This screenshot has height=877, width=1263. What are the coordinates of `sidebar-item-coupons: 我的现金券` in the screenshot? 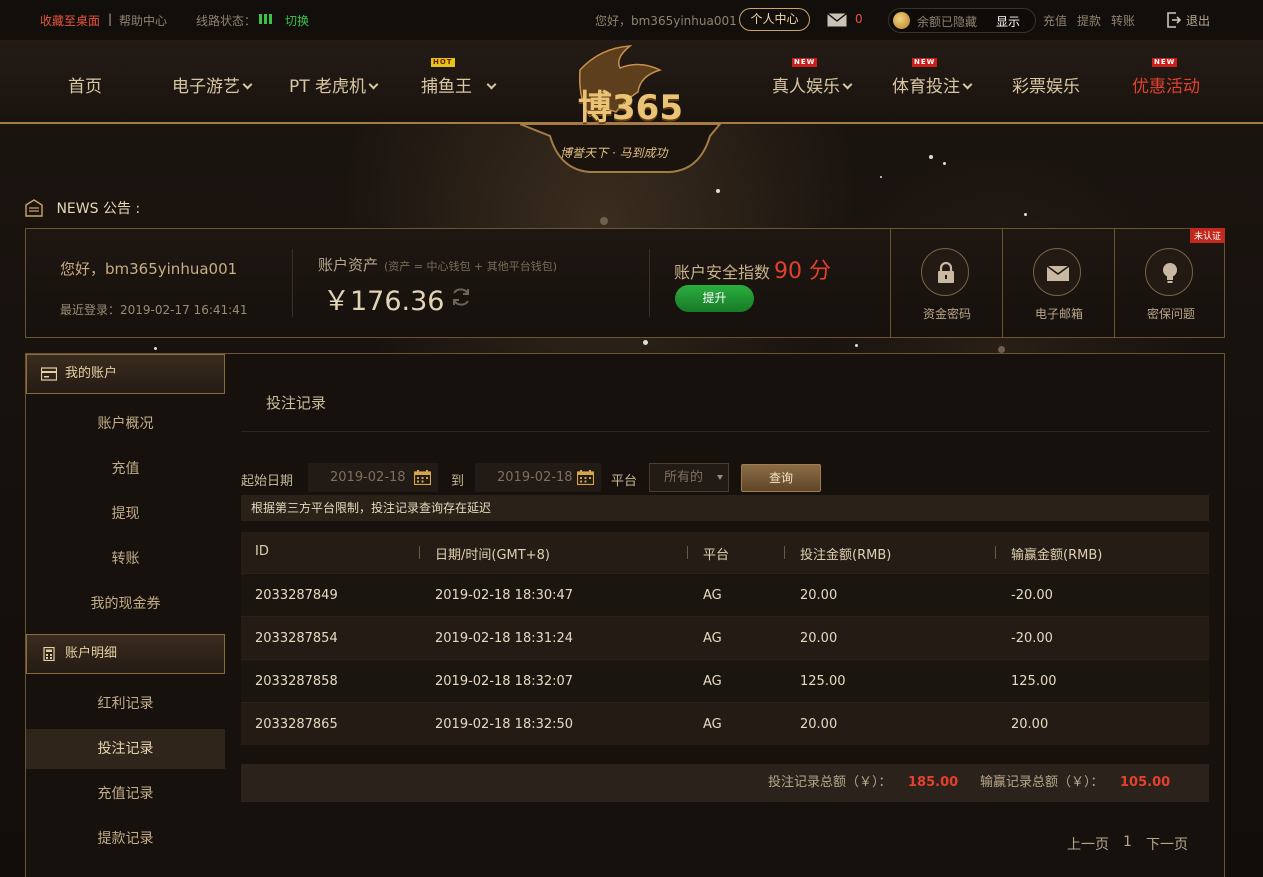 It's located at (125, 604).